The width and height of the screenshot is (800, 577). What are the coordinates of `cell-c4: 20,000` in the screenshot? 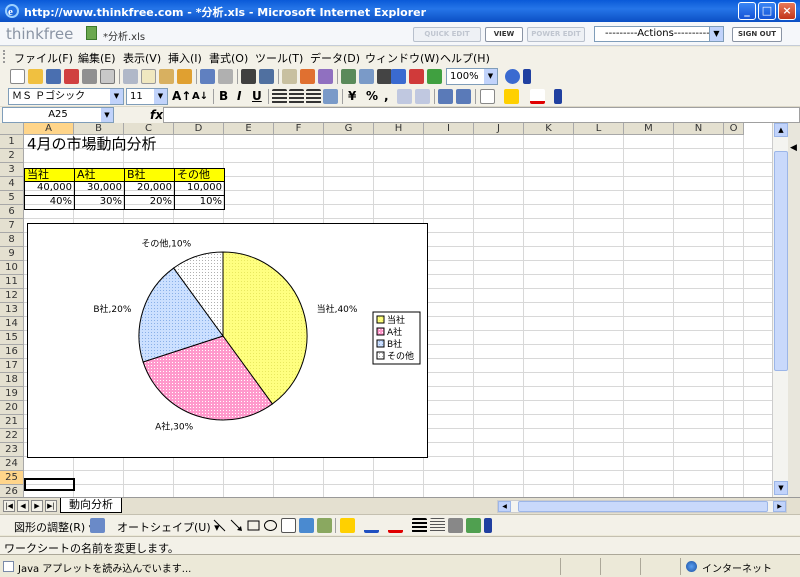 It's located at (149, 189).